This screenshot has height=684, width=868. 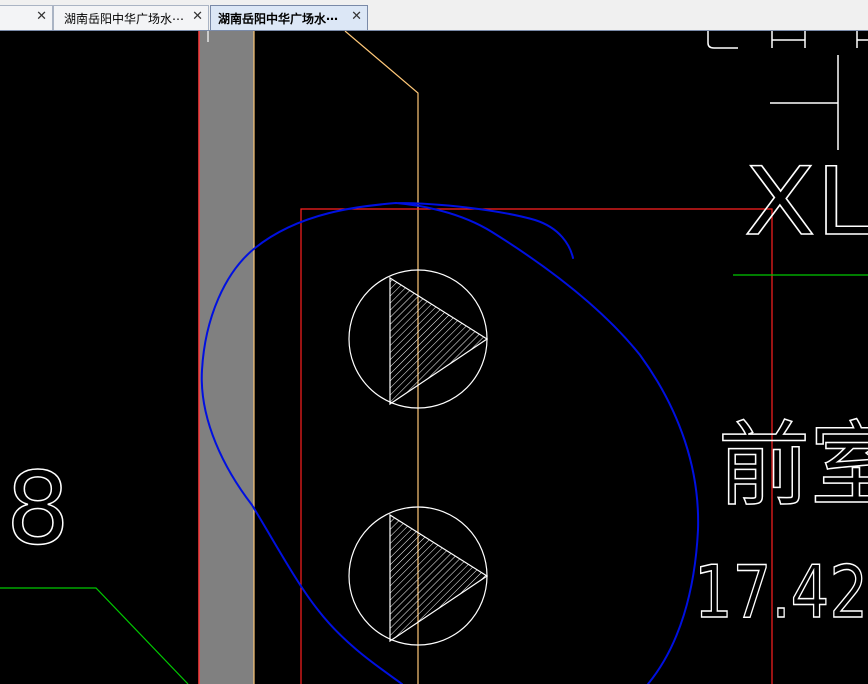 What do you see at coordinates (781, 592) in the screenshot?
I see `elevation-value: 17.42` at bounding box center [781, 592].